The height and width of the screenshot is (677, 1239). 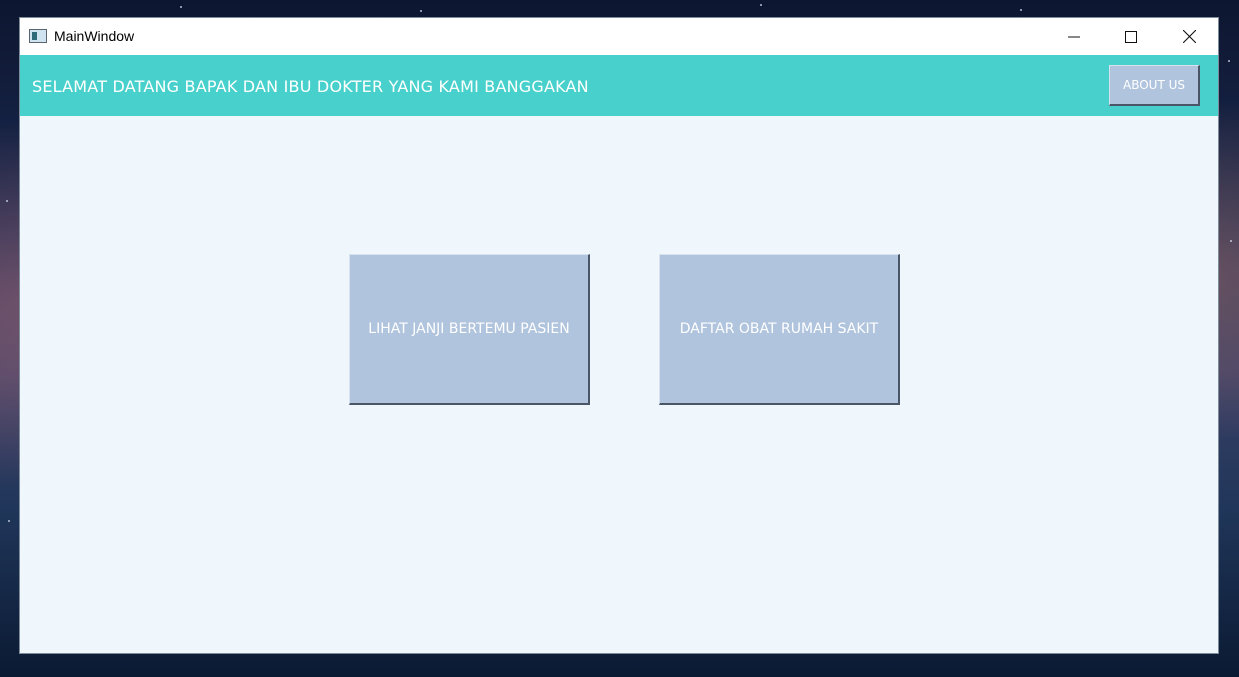 I want to click on minimize-button, so click(x=1074, y=36).